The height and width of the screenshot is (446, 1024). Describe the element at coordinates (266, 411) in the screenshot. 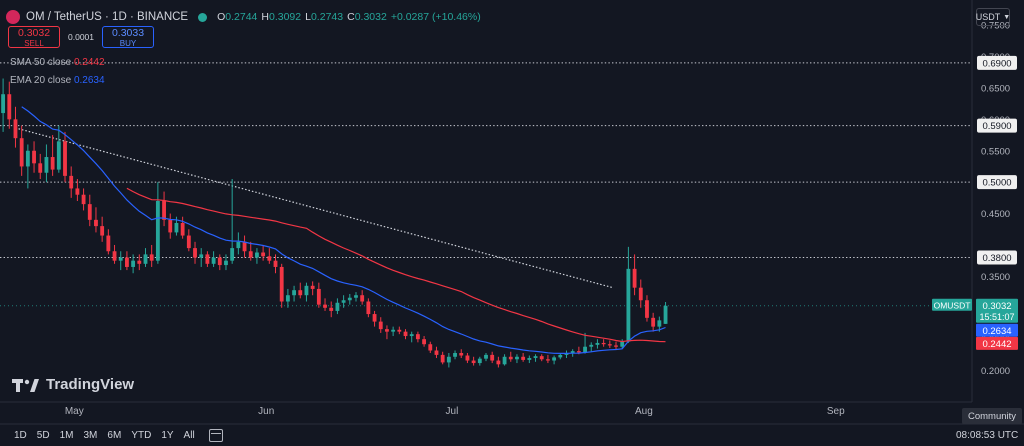

I see `time-tick-label: Jun` at that location.